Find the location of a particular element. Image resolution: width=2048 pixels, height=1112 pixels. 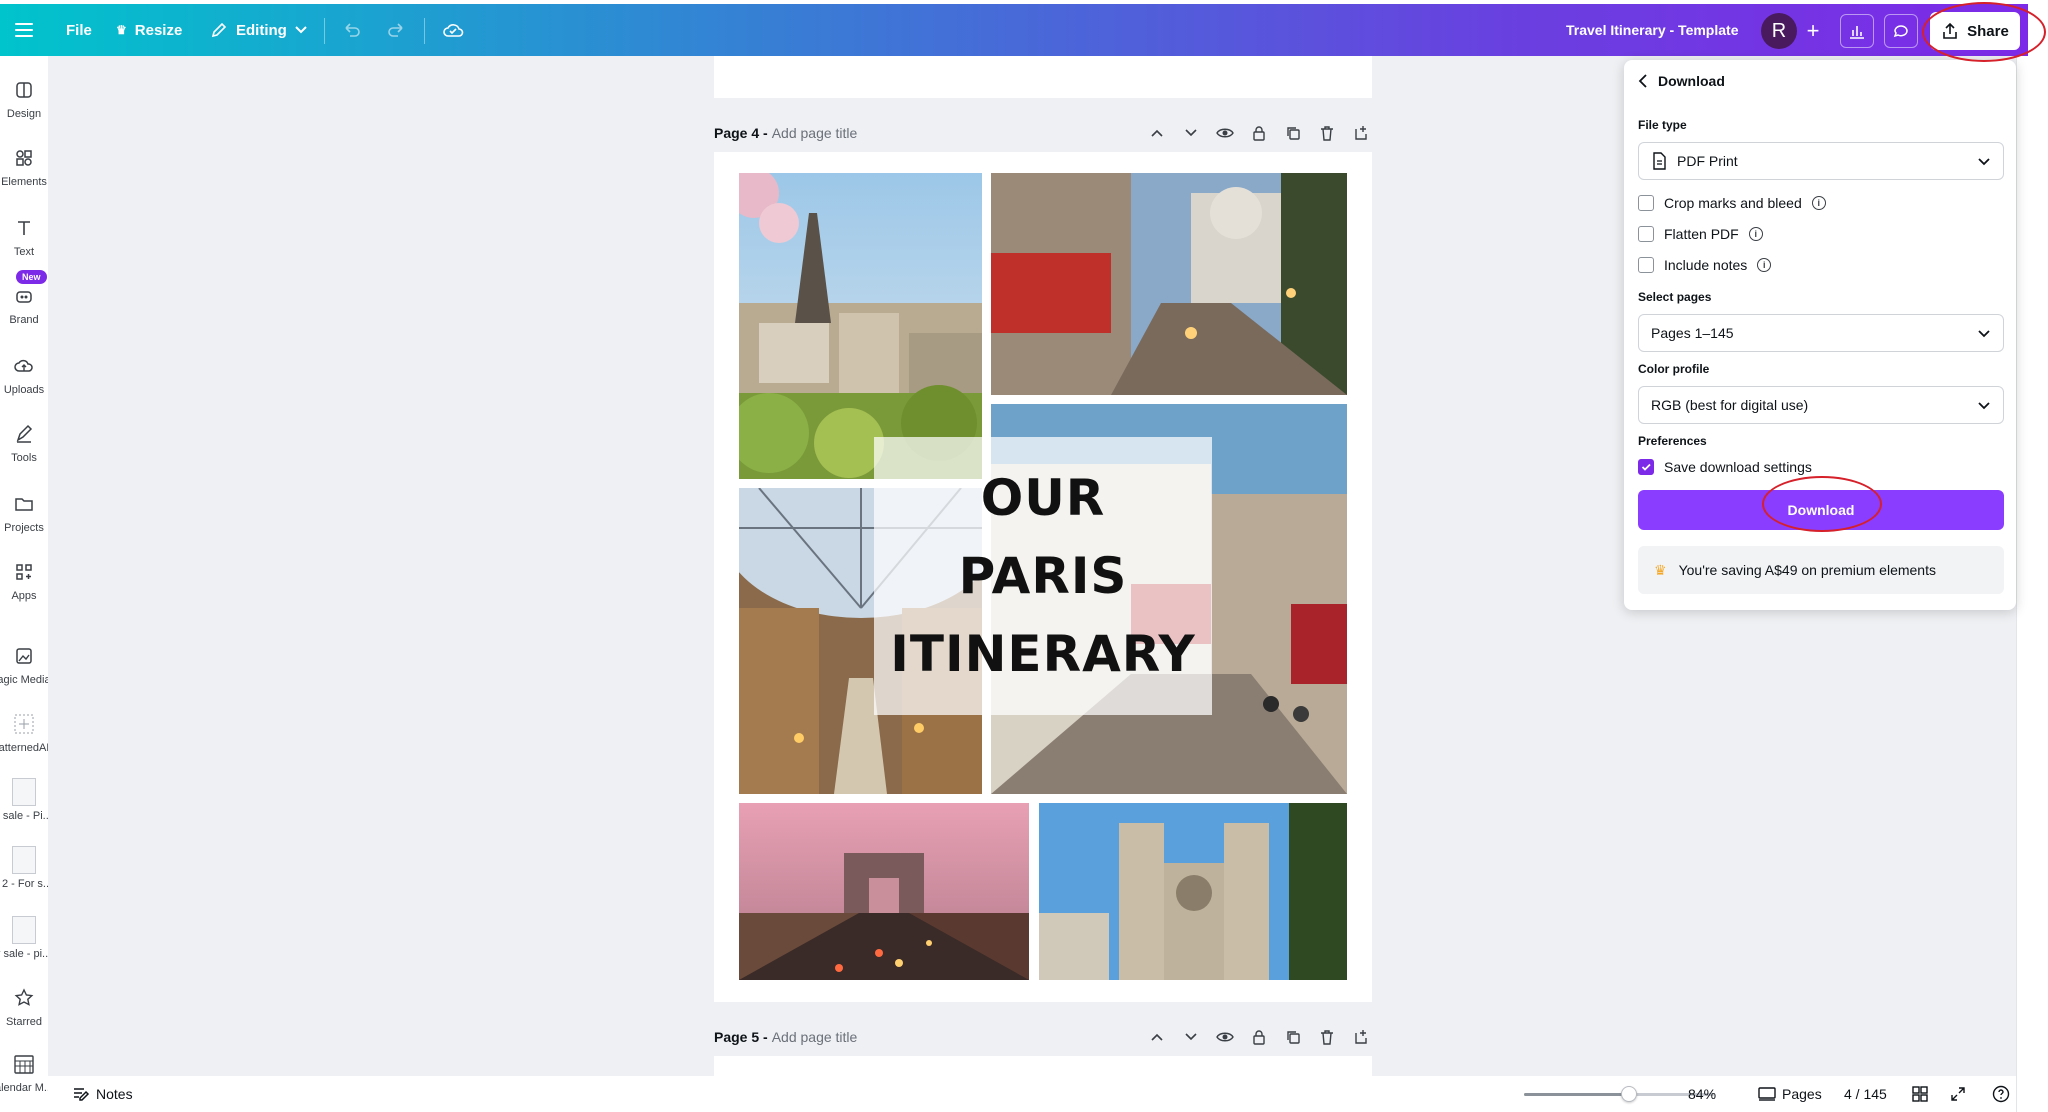

page-number: Page 4 - is located at coordinates (741, 133).